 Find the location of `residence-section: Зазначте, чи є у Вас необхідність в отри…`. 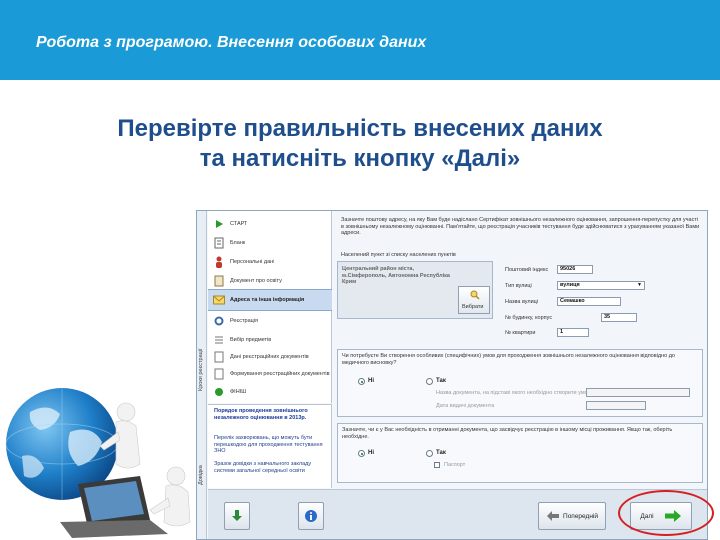

residence-section: Зазначте, чи є у Вас необхідність в отри… is located at coordinates (520, 453).